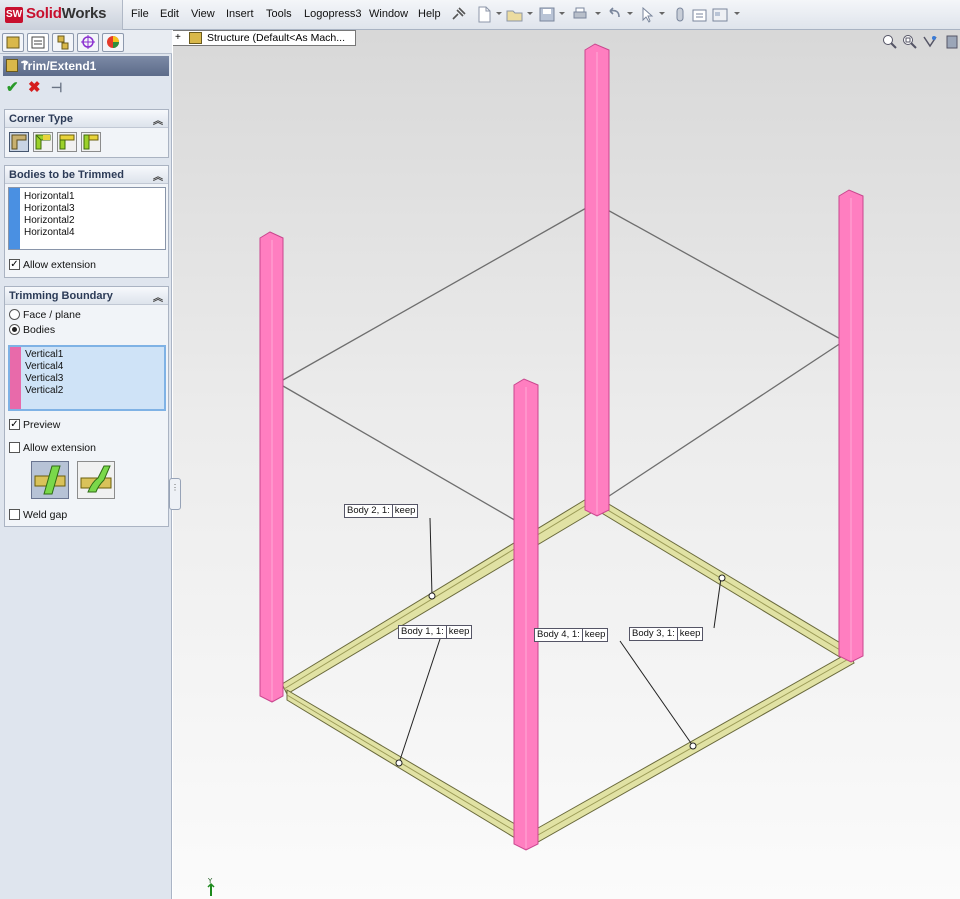 Image resolution: width=960 pixels, height=899 pixels. Describe the element at coordinates (910, 42) in the screenshot. I see `zoom-area-icon` at that location.